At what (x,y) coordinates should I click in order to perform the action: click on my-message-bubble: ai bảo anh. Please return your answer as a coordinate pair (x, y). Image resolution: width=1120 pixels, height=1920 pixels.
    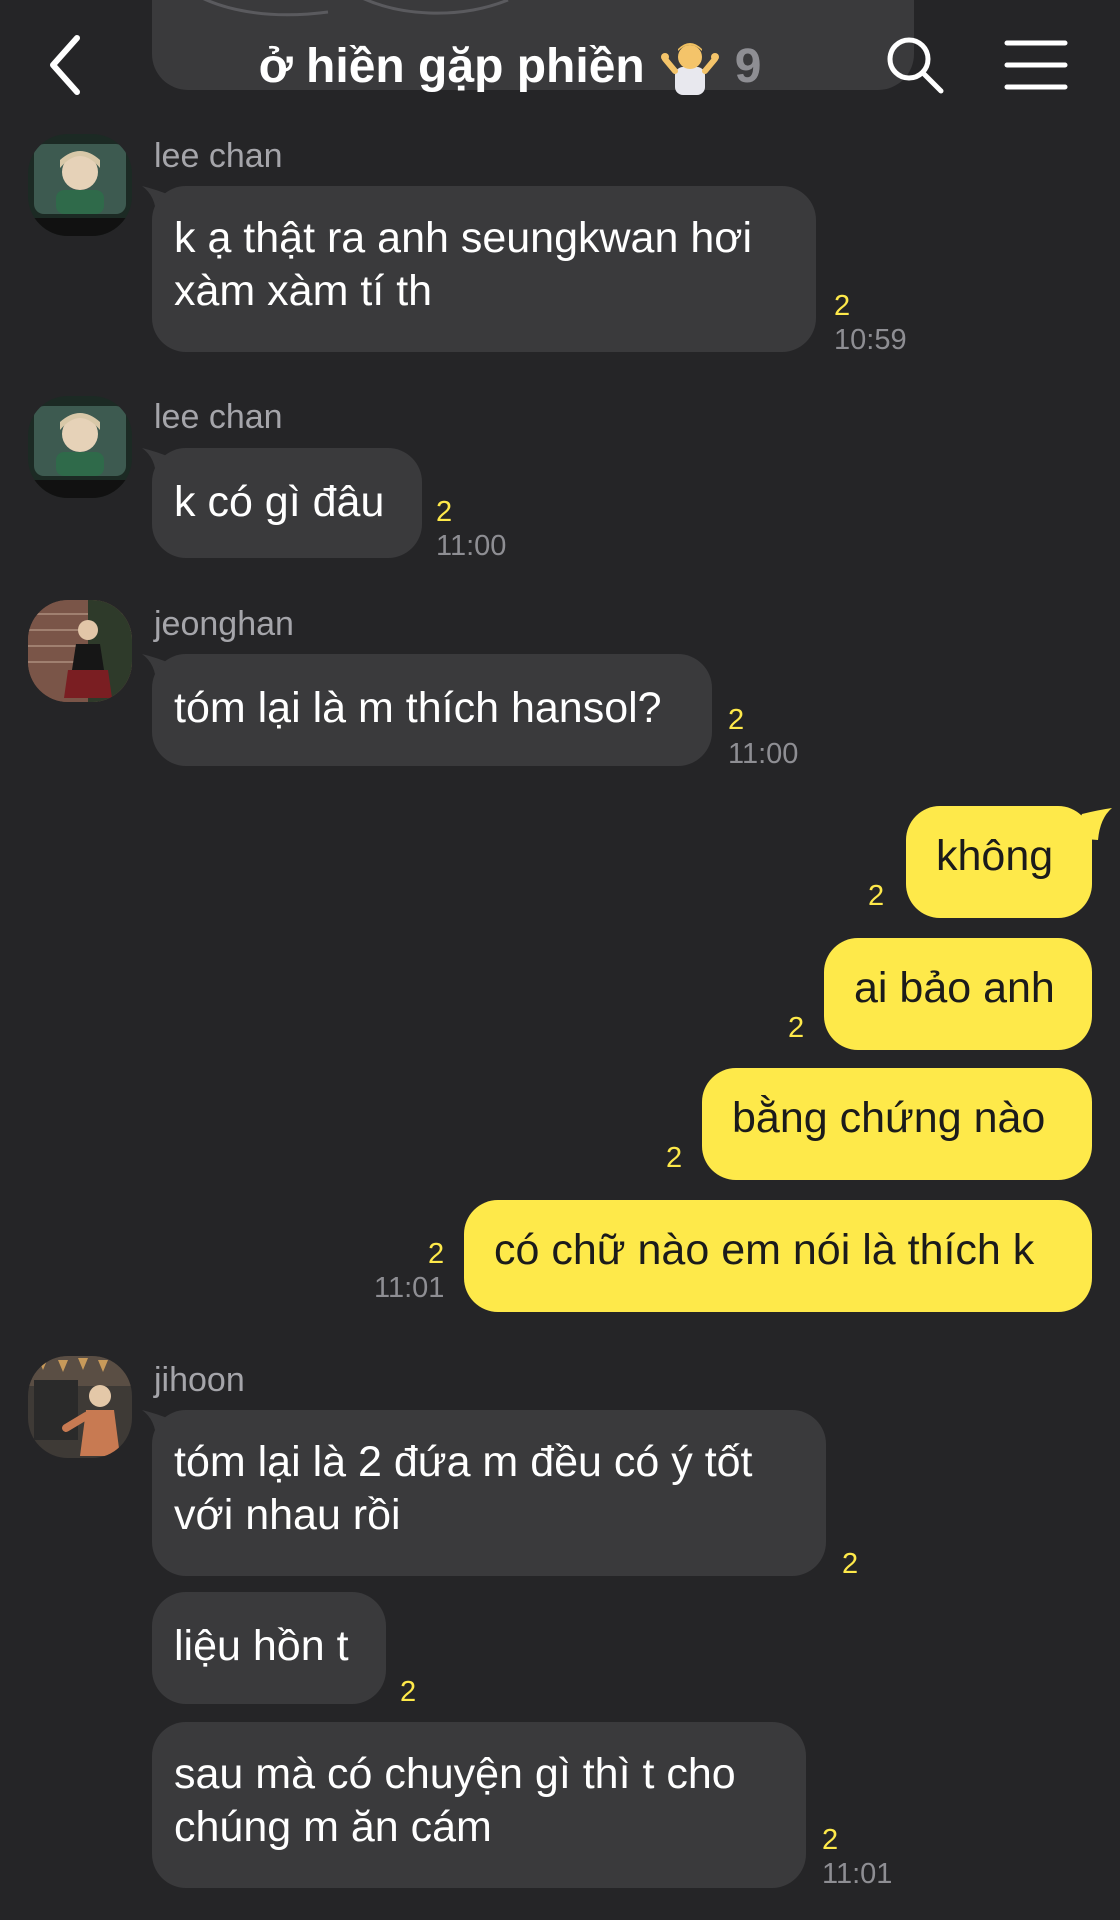
    Looking at the image, I should click on (958, 994).